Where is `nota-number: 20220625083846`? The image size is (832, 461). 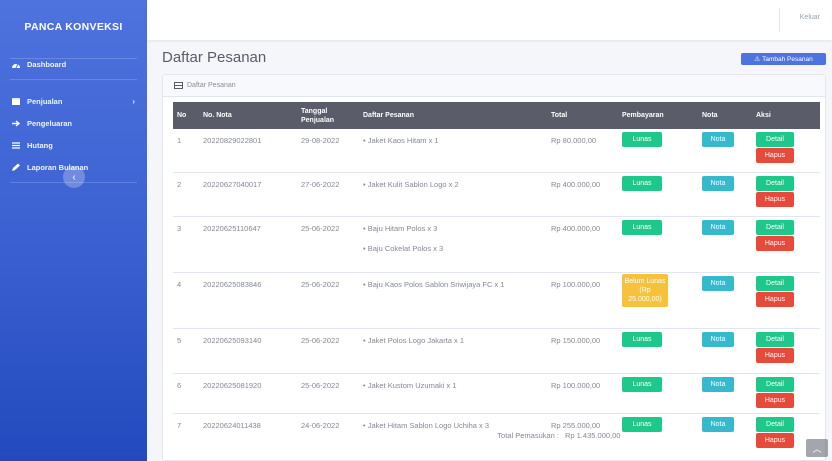
nota-number: 20220625083846 is located at coordinates (248, 299).